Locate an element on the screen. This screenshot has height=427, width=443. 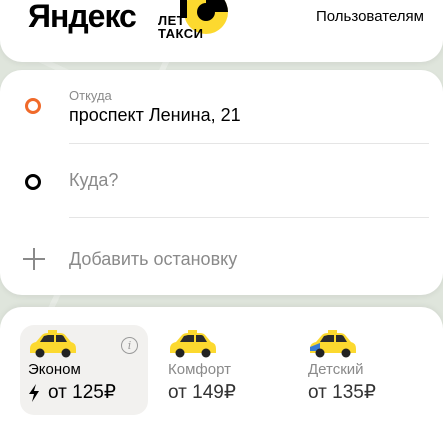
tariff-price: от 149₽ is located at coordinates (202, 392).